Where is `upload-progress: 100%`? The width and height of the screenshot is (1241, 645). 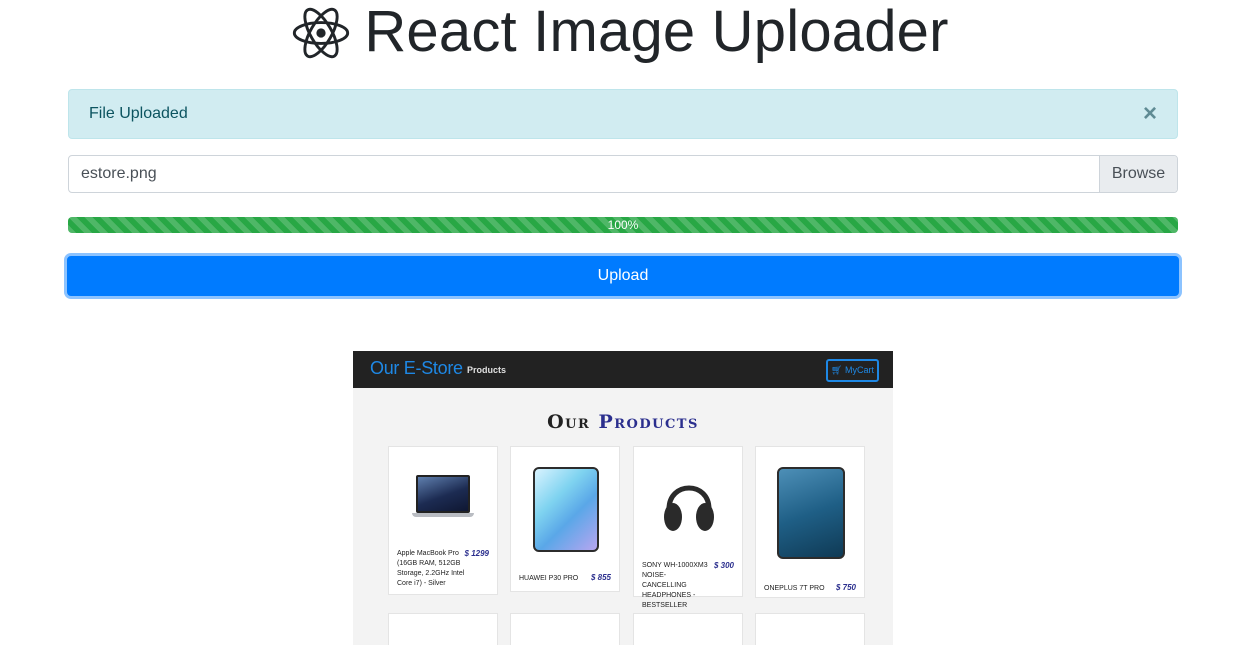
upload-progress: 100% is located at coordinates (623, 225).